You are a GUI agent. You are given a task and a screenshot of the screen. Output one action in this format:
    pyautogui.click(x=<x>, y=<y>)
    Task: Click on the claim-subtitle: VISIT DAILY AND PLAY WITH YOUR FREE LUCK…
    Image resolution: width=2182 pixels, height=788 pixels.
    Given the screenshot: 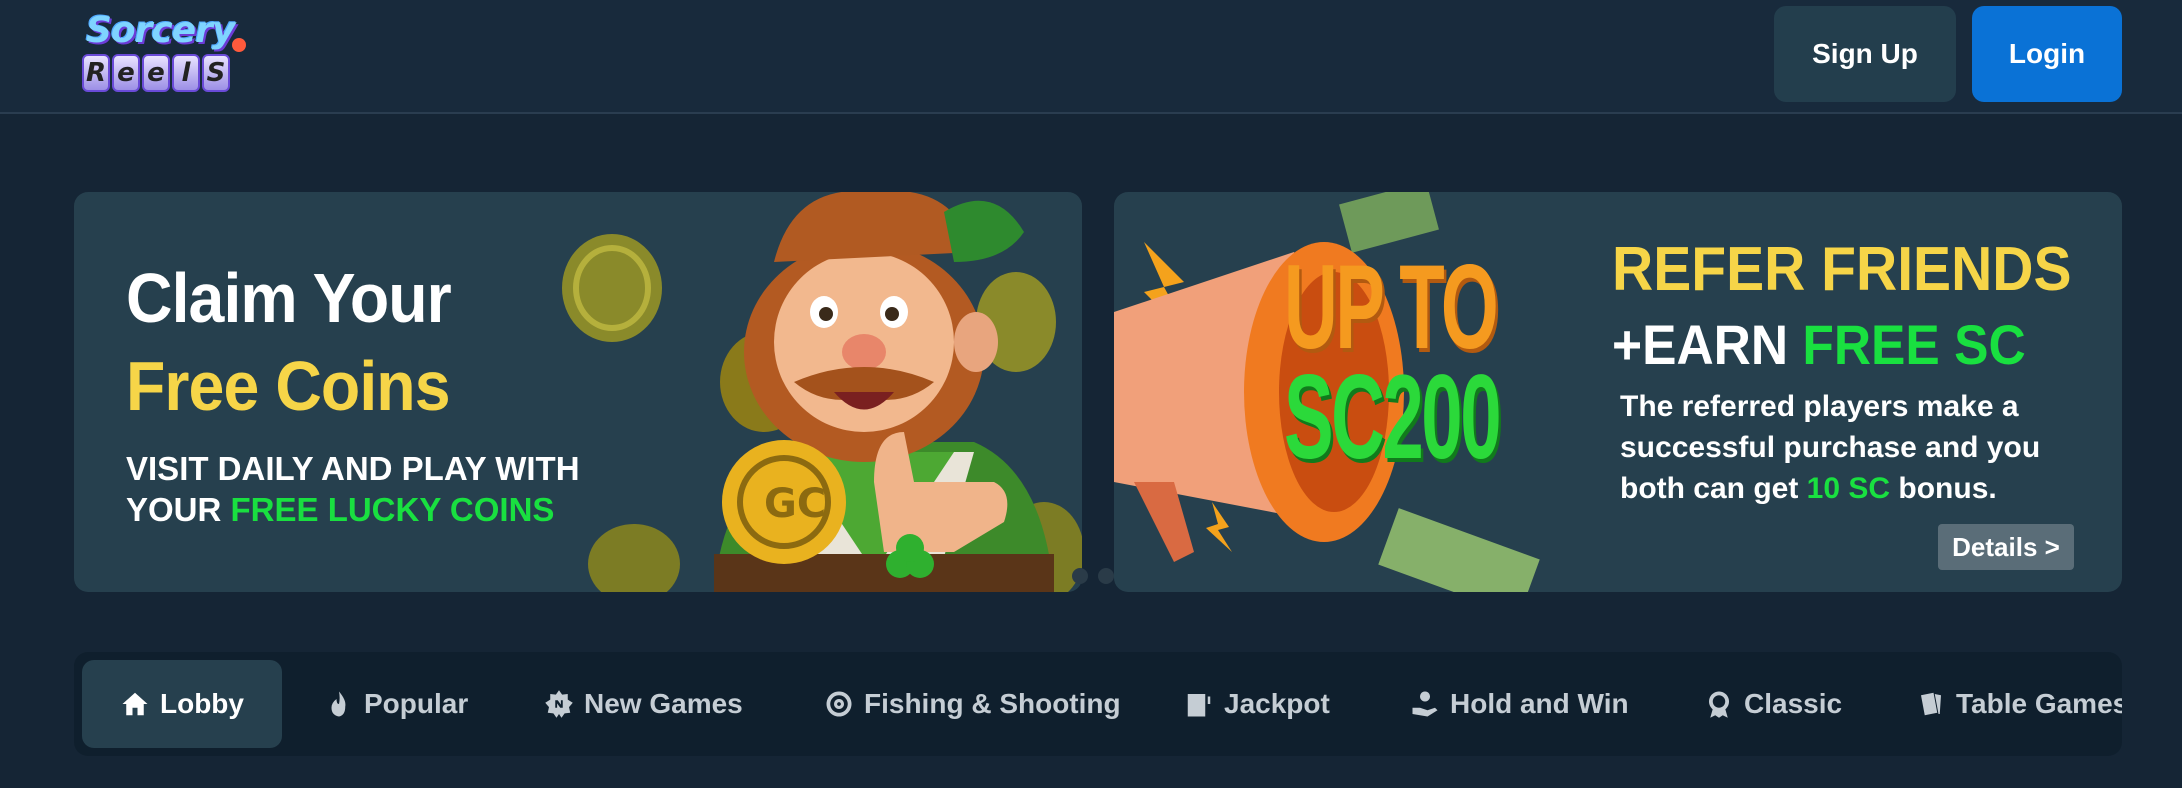 What is the action you would take?
    pyautogui.click(x=353, y=489)
    